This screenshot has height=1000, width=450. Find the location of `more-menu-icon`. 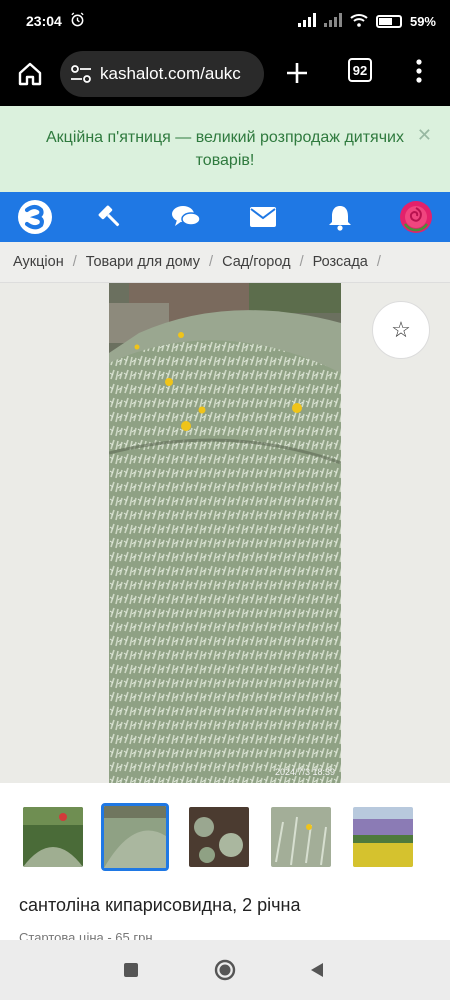

more-menu-icon is located at coordinates (419, 73).